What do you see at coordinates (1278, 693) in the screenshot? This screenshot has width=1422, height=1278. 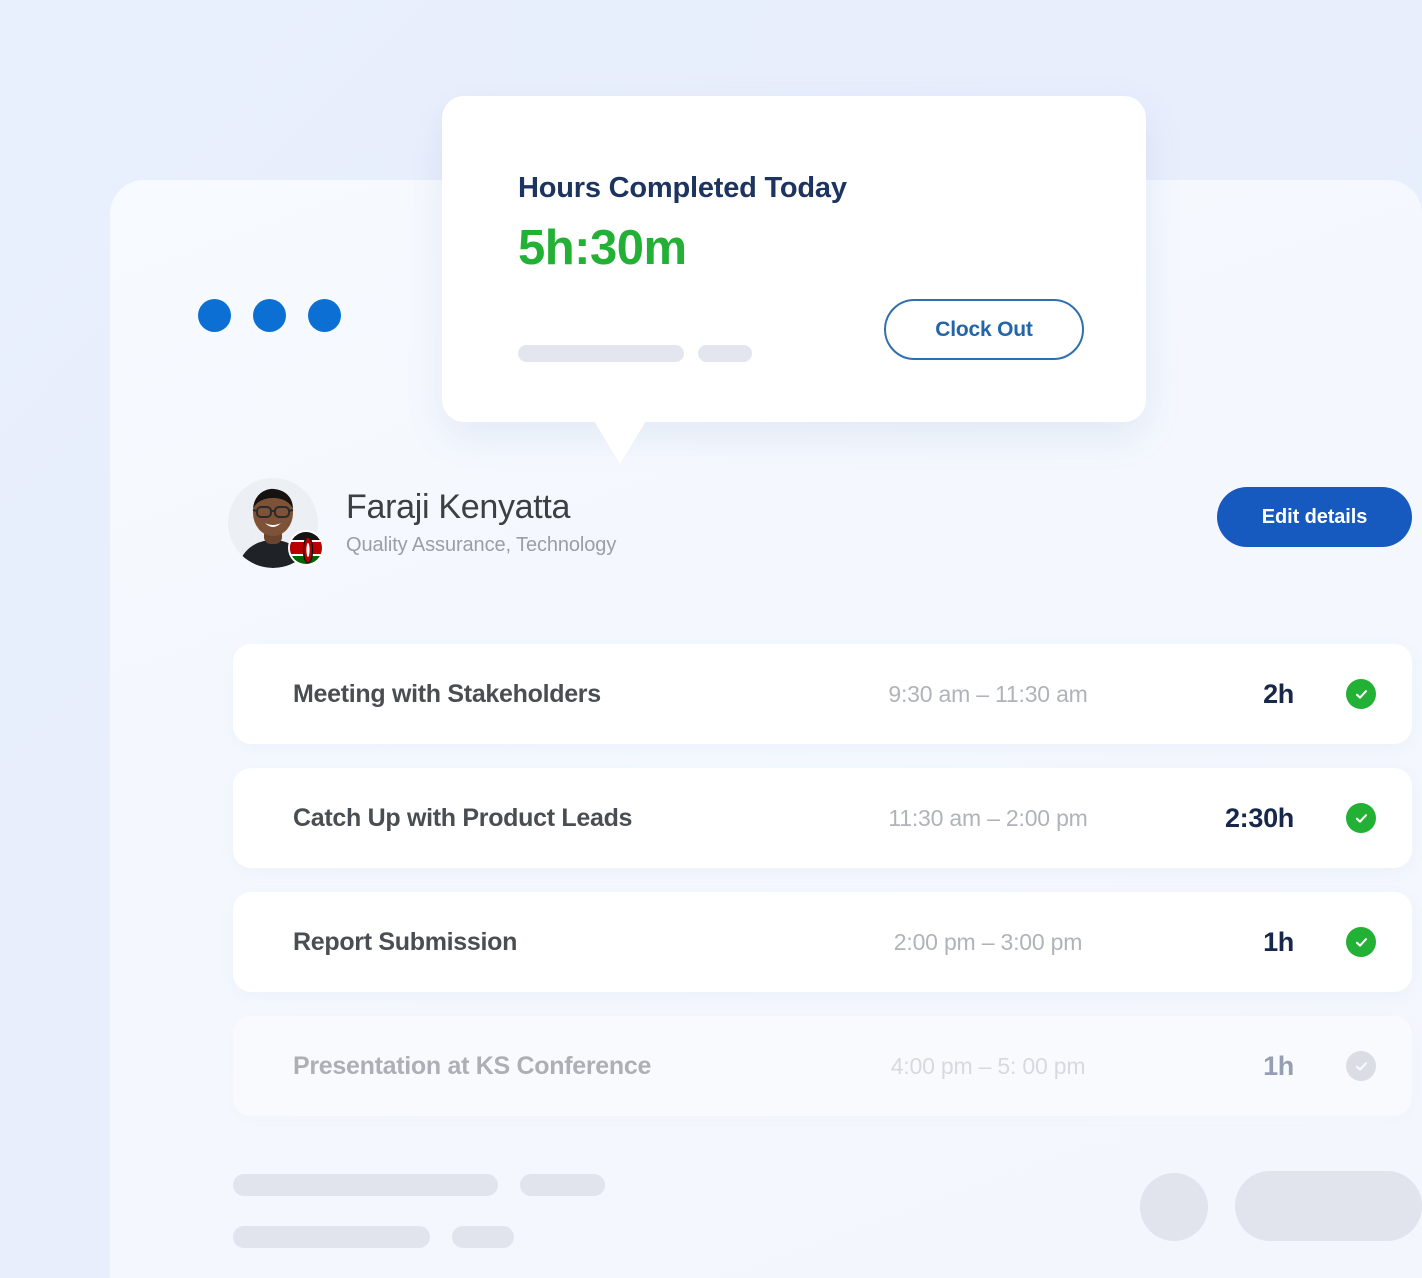 I see `task-duration: 2h` at bounding box center [1278, 693].